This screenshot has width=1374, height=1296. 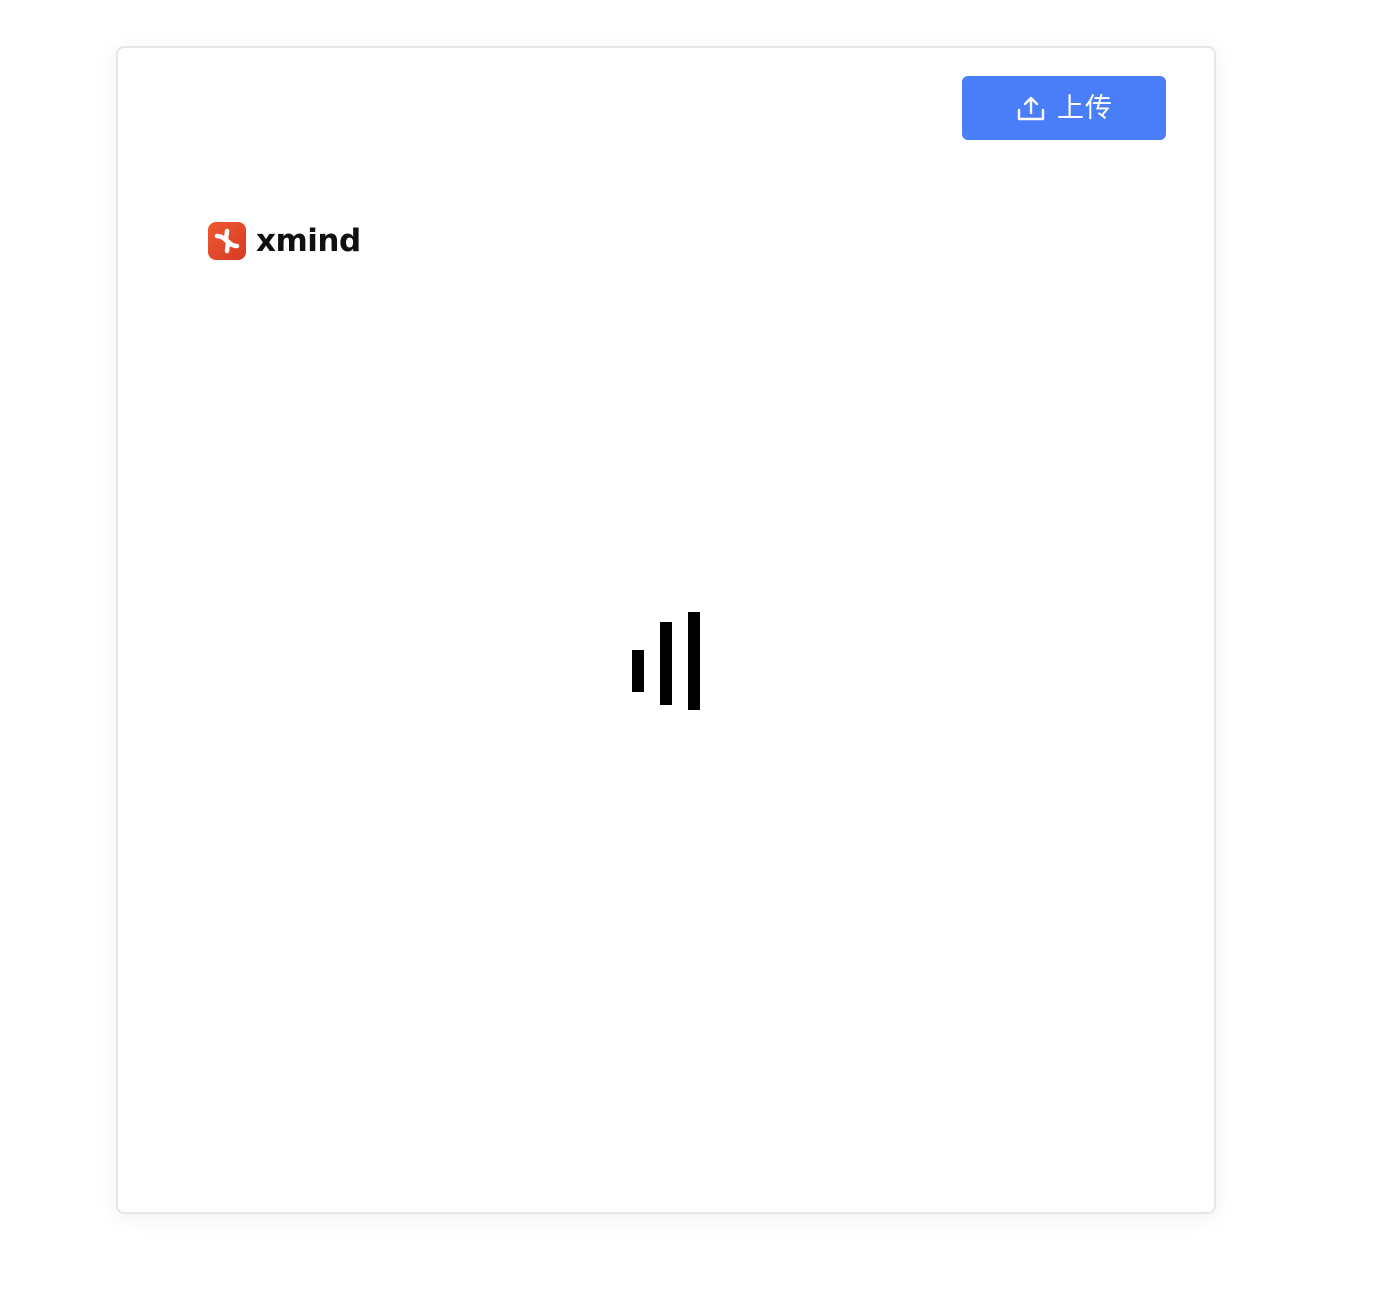 I want to click on xmind-wordmark: xmind, so click(x=308, y=240).